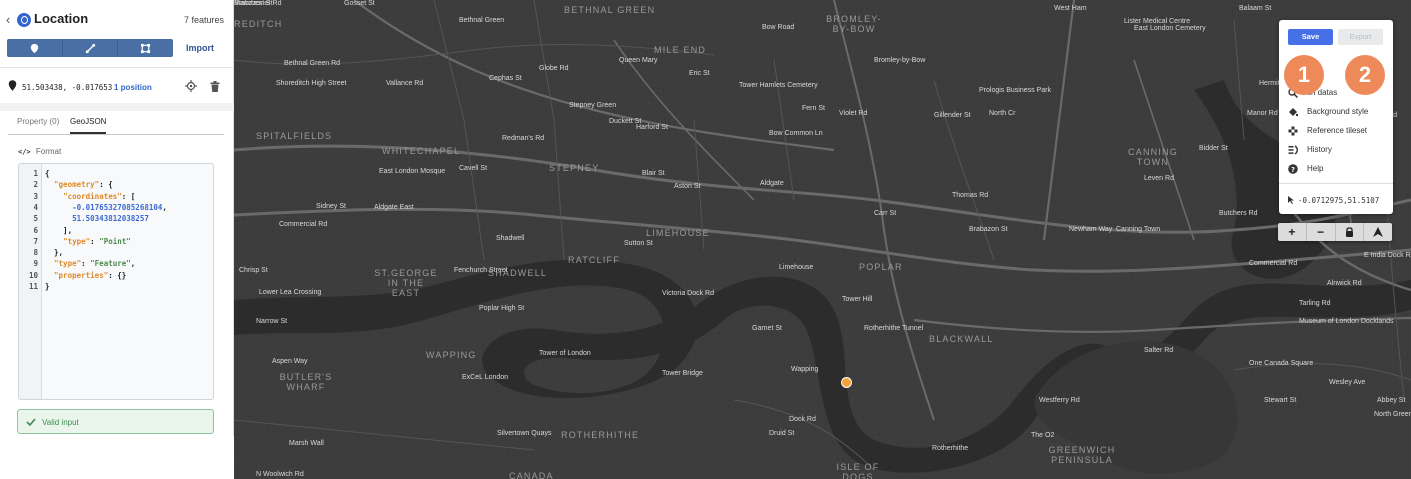 The width and height of the screenshot is (1411, 479). Describe the element at coordinates (881, 267) in the screenshot. I see `district-label: POPLAR` at that location.